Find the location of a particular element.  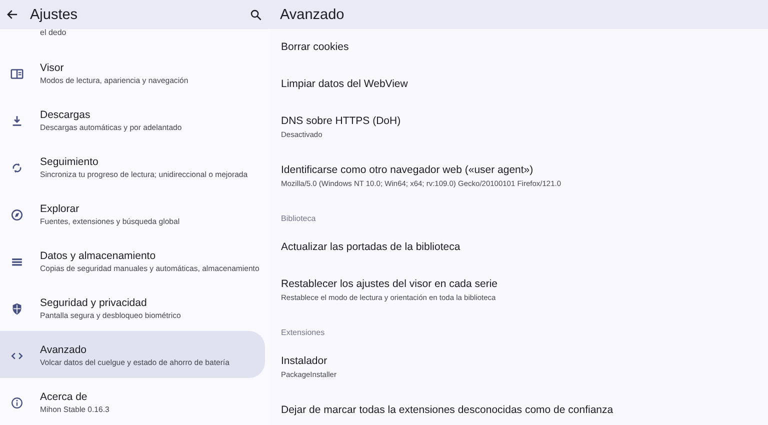

shield-icon is located at coordinates (17, 309).